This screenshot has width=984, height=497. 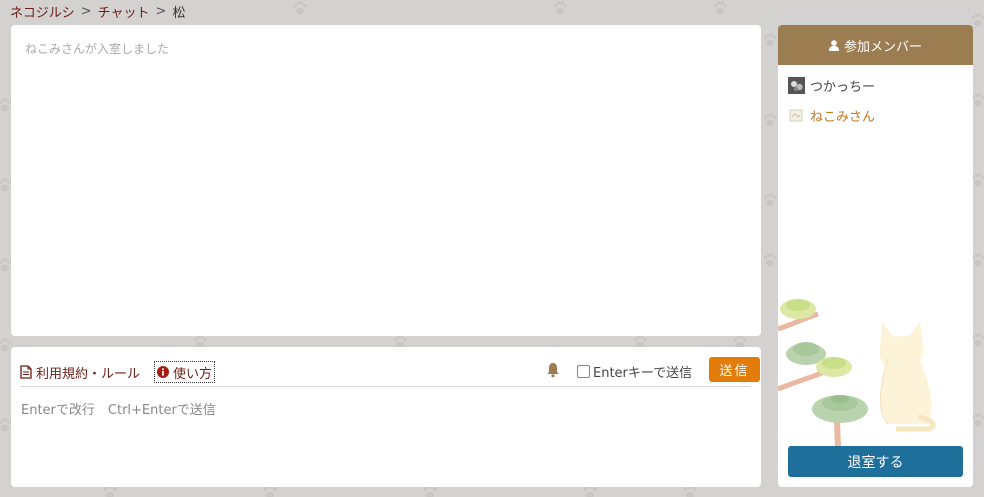 I want to click on help-link: 使い方, so click(x=185, y=372).